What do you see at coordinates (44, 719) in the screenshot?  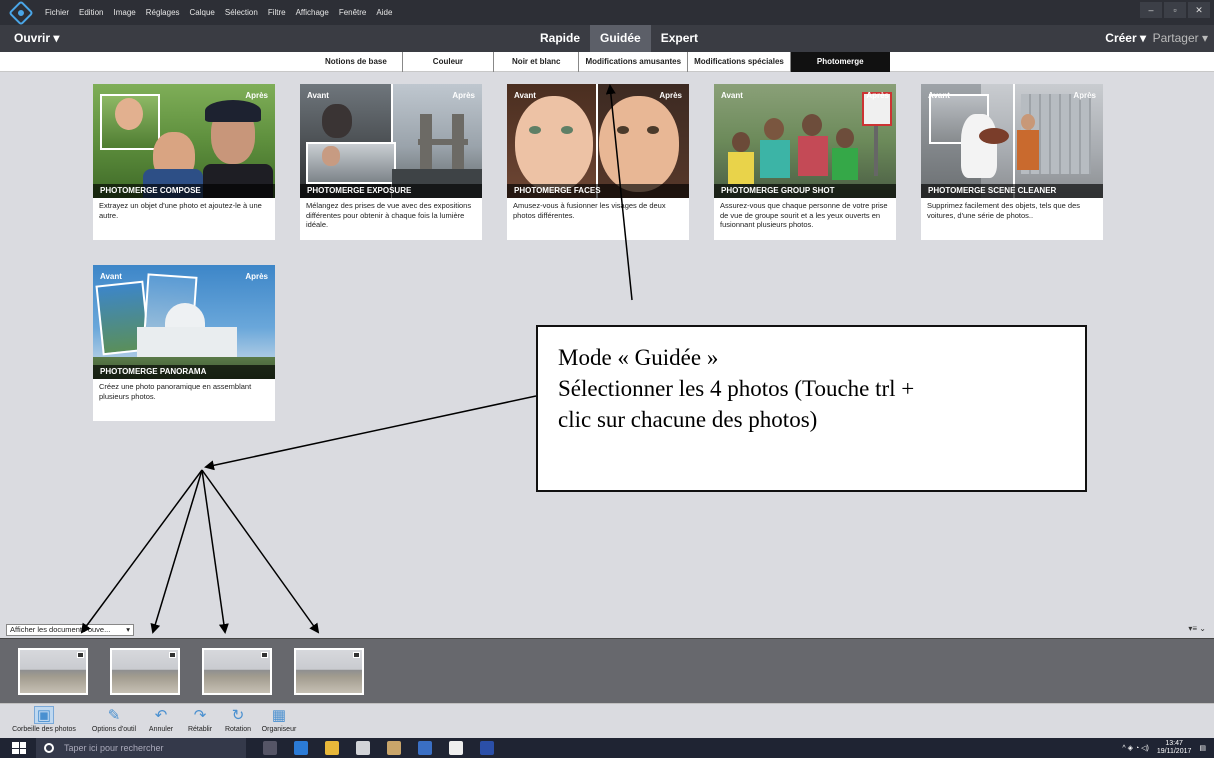 I see `photo-bin-button: ▣ Corbeille des photos` at bounding box center [44, 719].